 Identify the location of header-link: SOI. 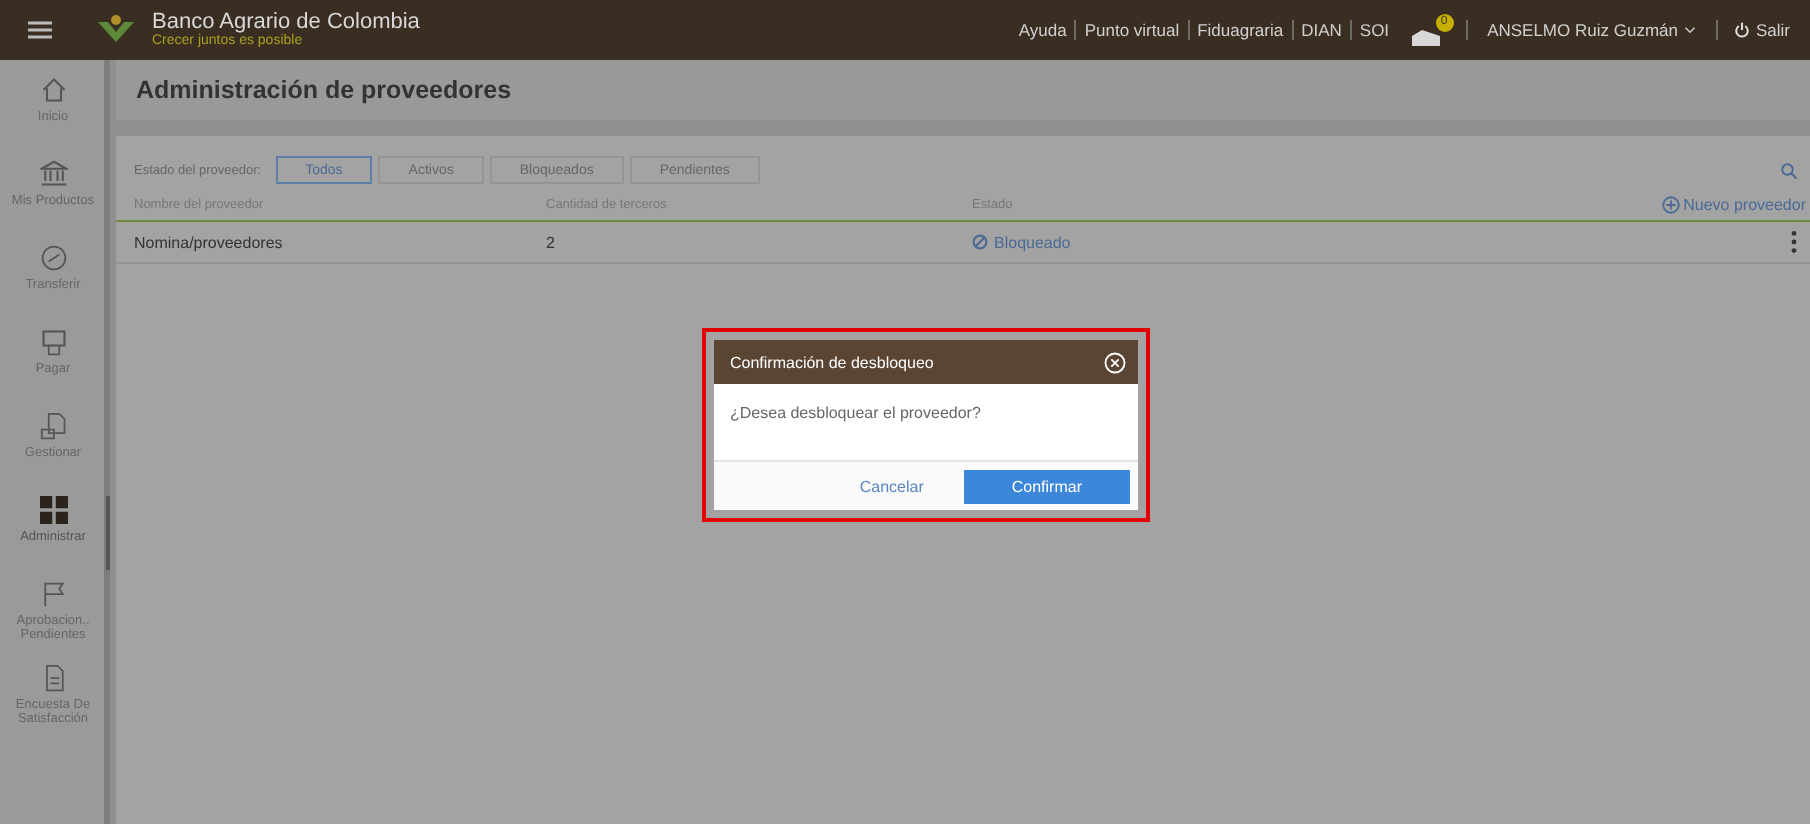
(1373, 30).